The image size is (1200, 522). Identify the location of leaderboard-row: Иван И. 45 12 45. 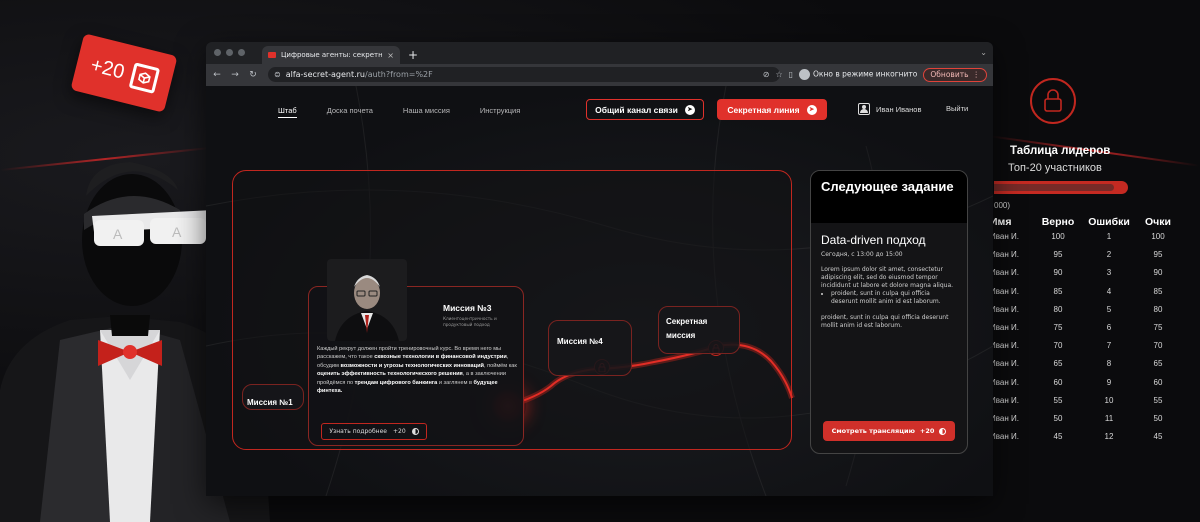
(1095, 441).